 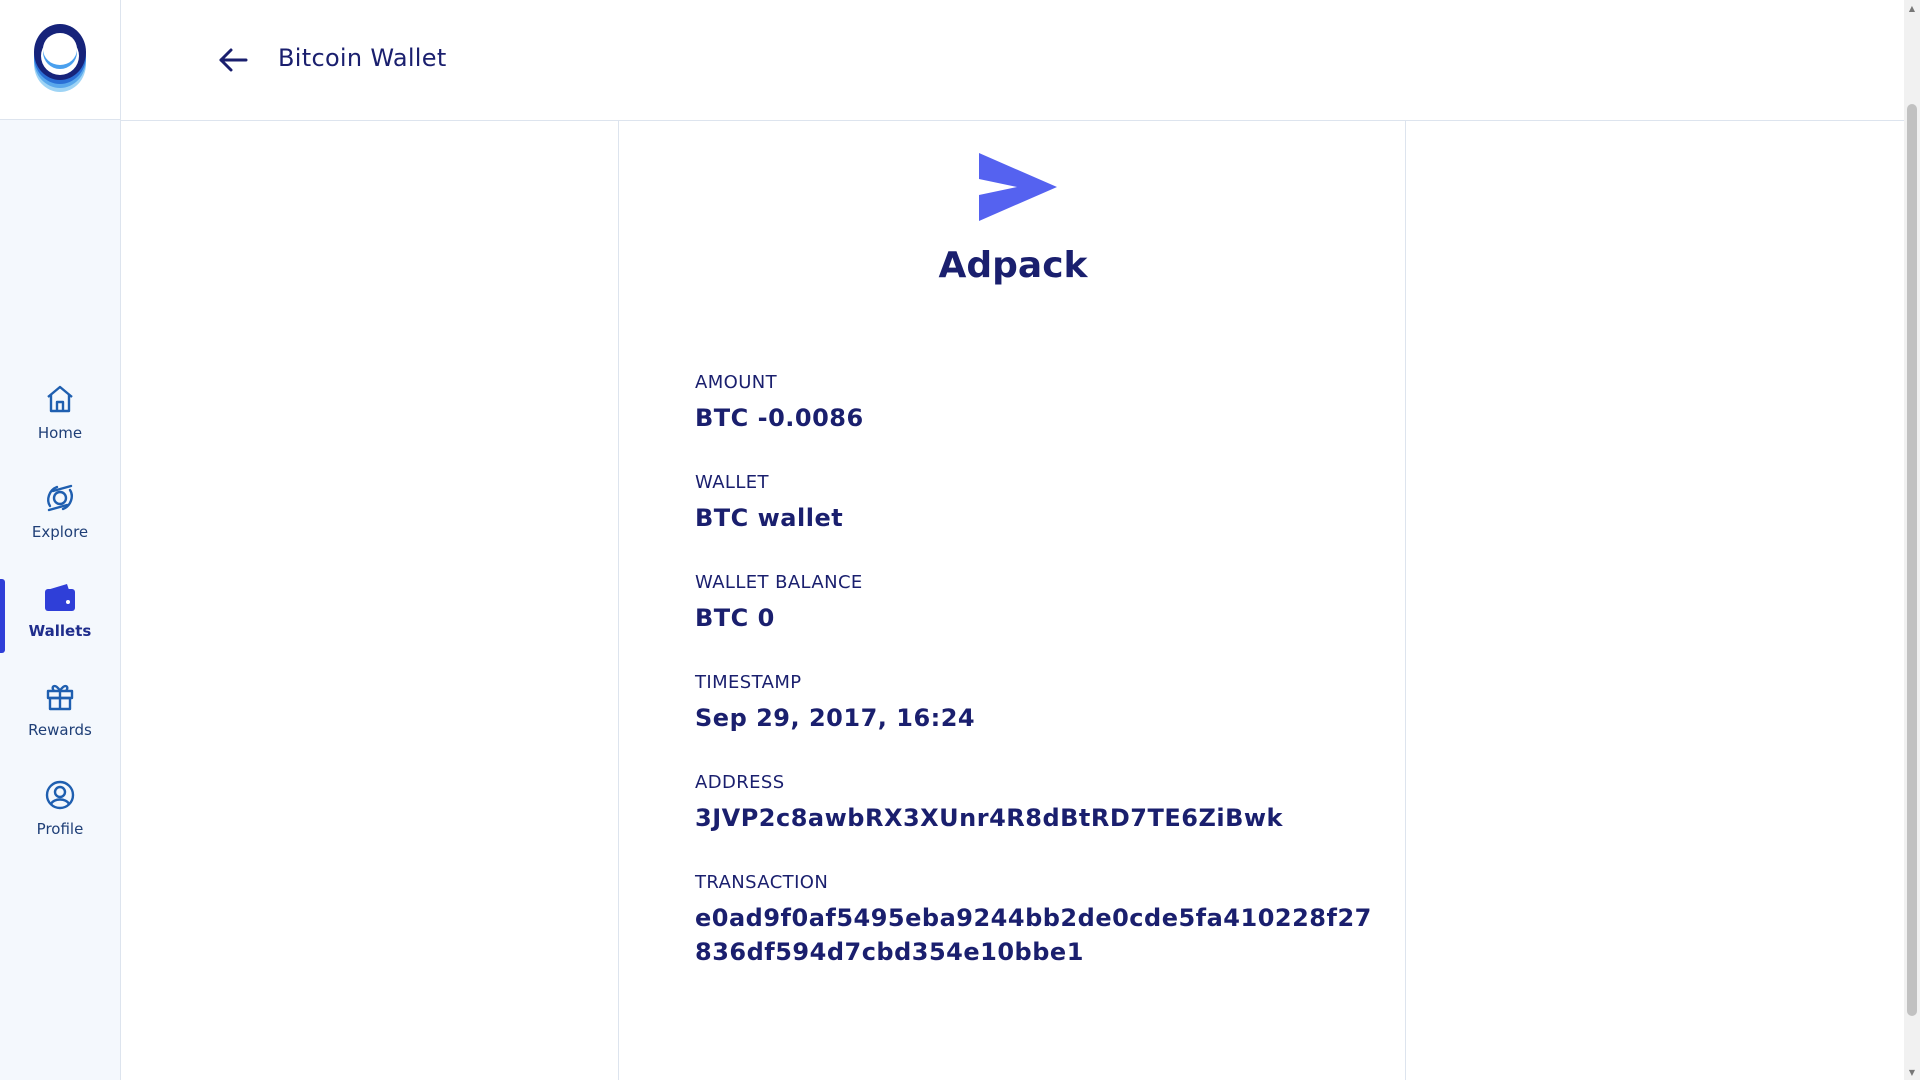 What do you see at coordinates (60, 399) in the screenshot?
I see `home-icon` at bounding box center [60, 399].